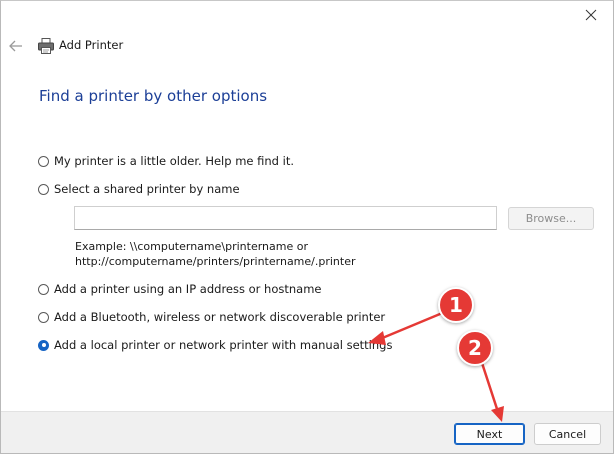 The width and height of the screenshot is (614, 454). I want to click on radio-ip-address, so click(43, 289).